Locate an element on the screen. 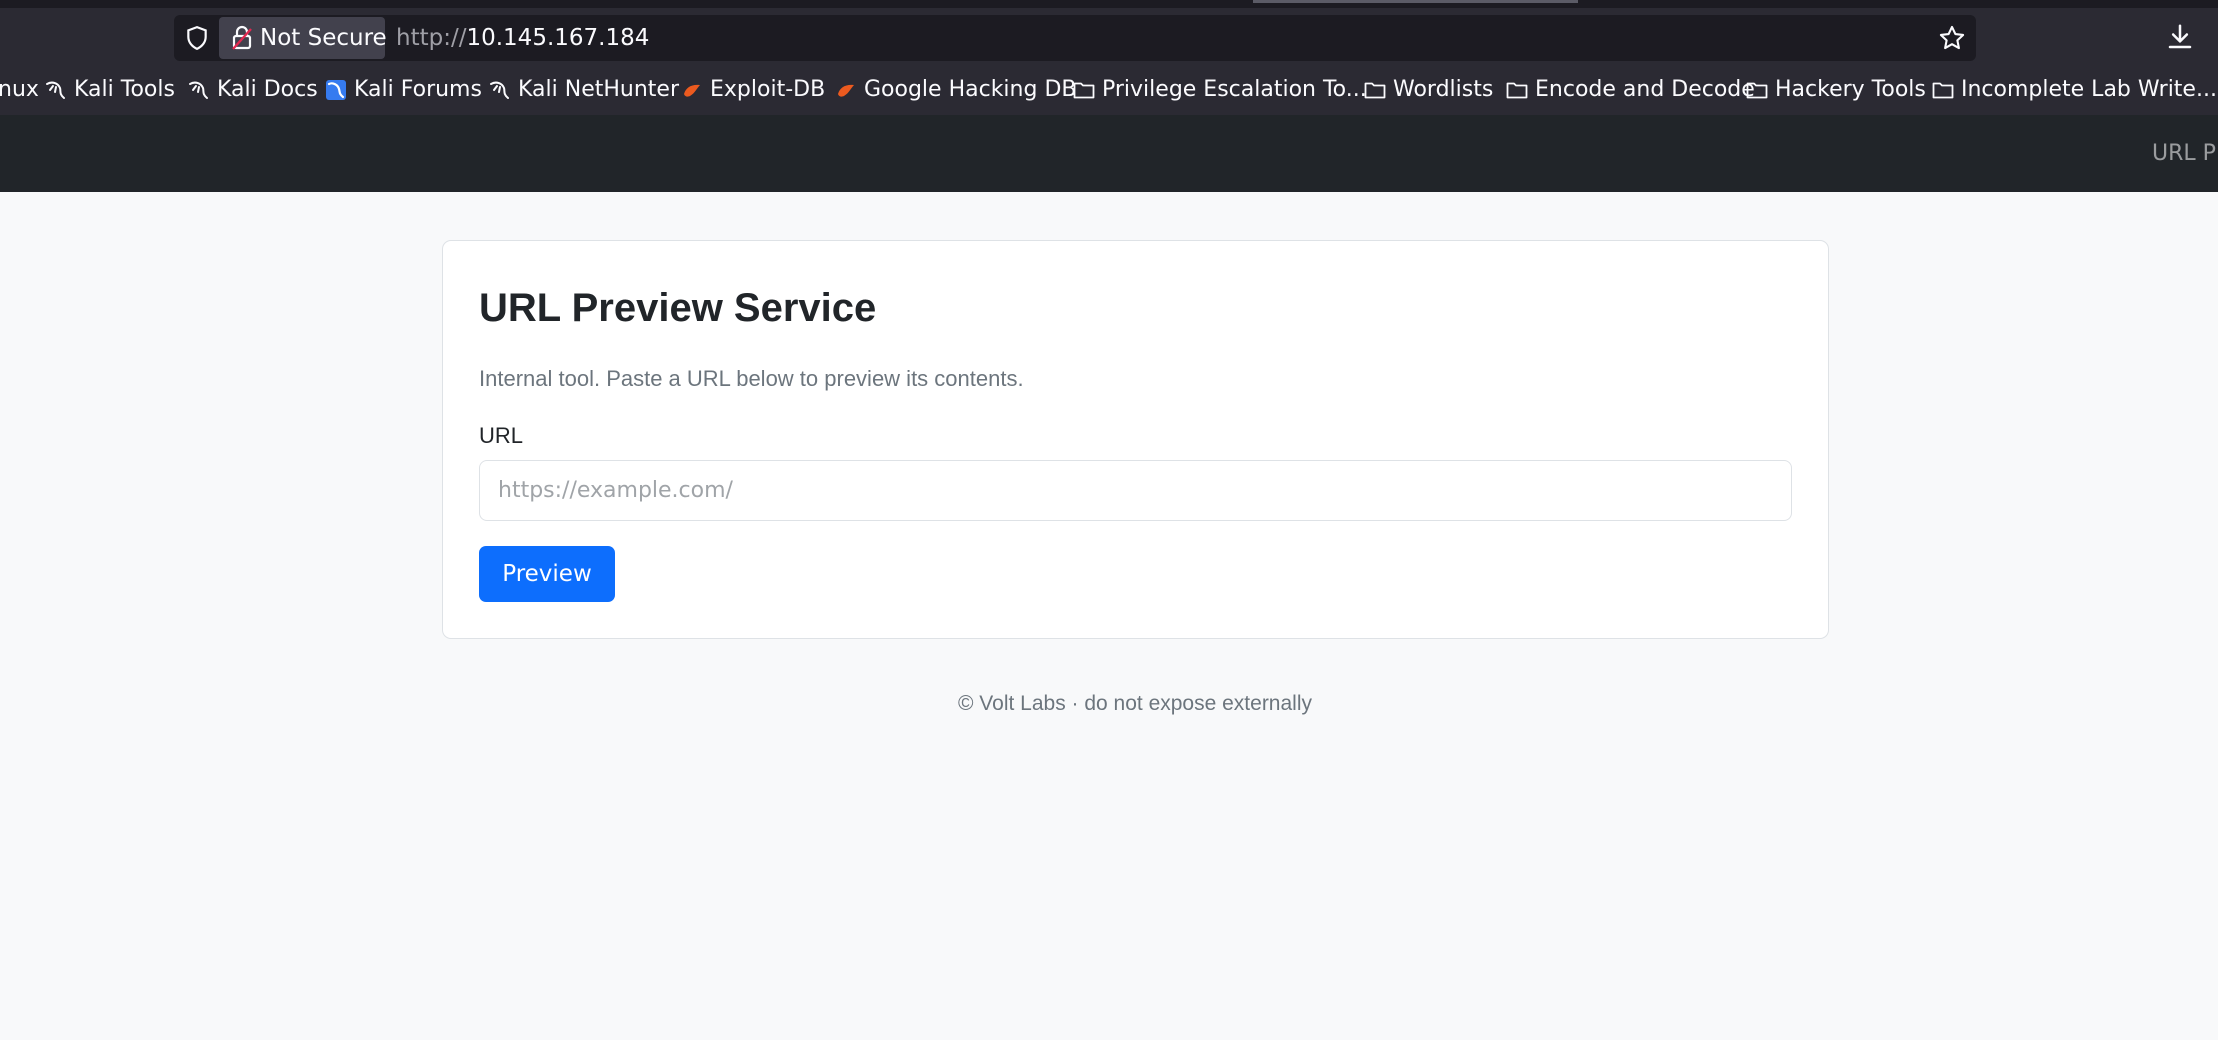 This screenshot has height=1040, width=2218. bookmark-kali-nethunter: Kali NetHunter is located at coordinates (583, 90).